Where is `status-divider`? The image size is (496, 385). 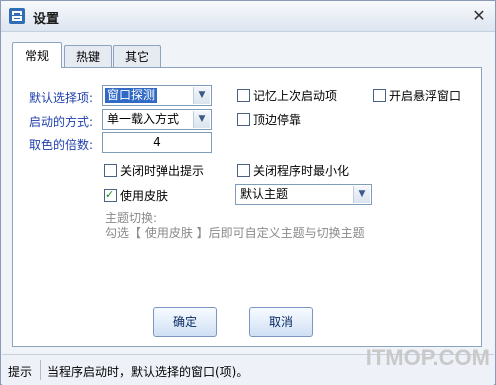 status-divider is located at coordinates (40, 370).